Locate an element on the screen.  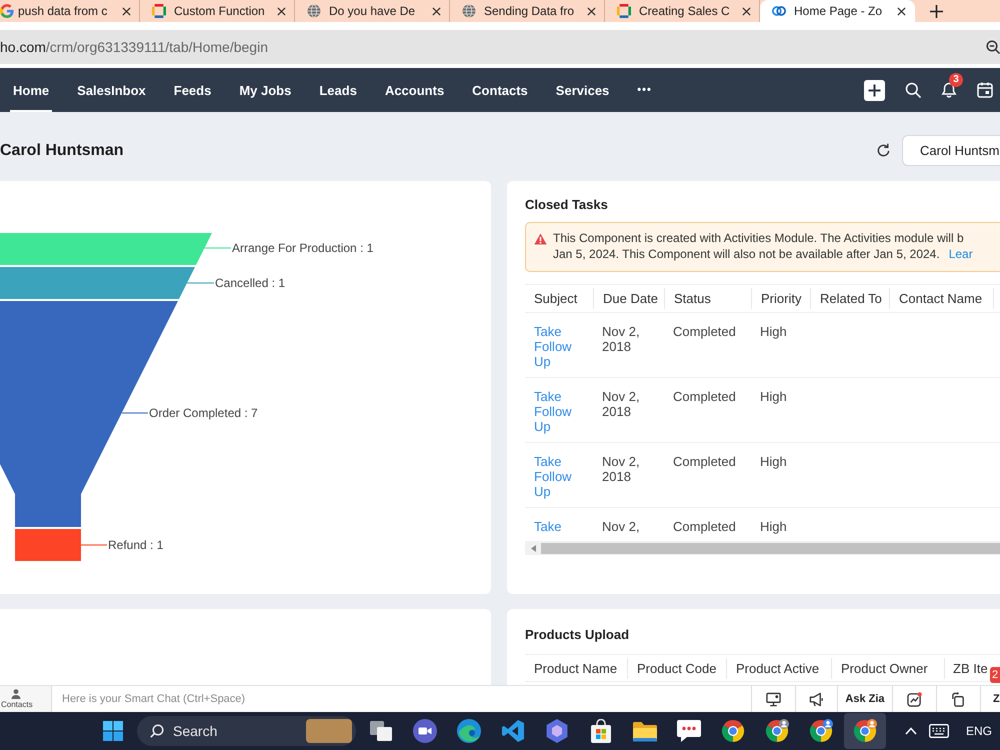
scrollbar-track is located at coordinates (762, 548).